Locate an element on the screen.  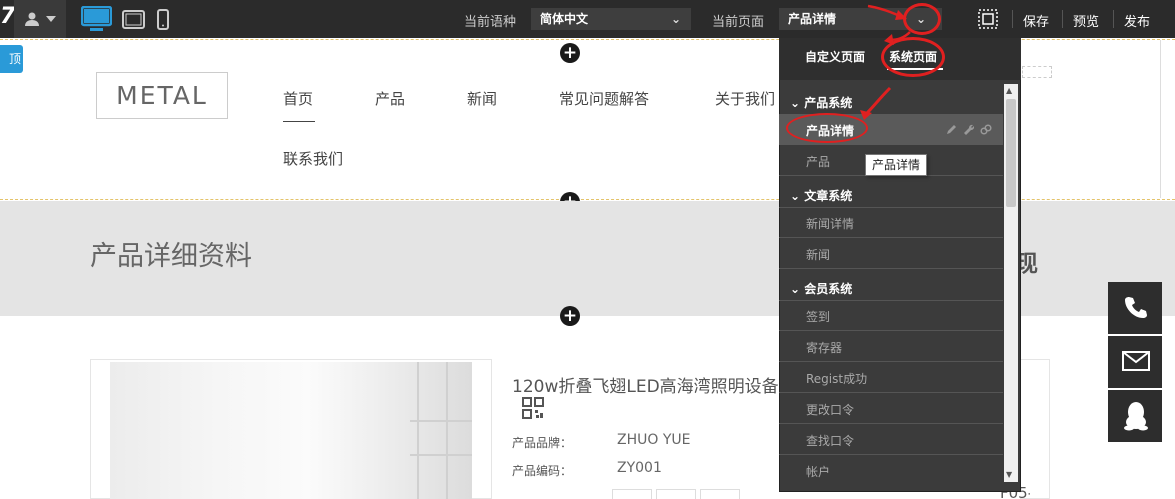
save-button: 保存 is located at coordinates (1036, 20).